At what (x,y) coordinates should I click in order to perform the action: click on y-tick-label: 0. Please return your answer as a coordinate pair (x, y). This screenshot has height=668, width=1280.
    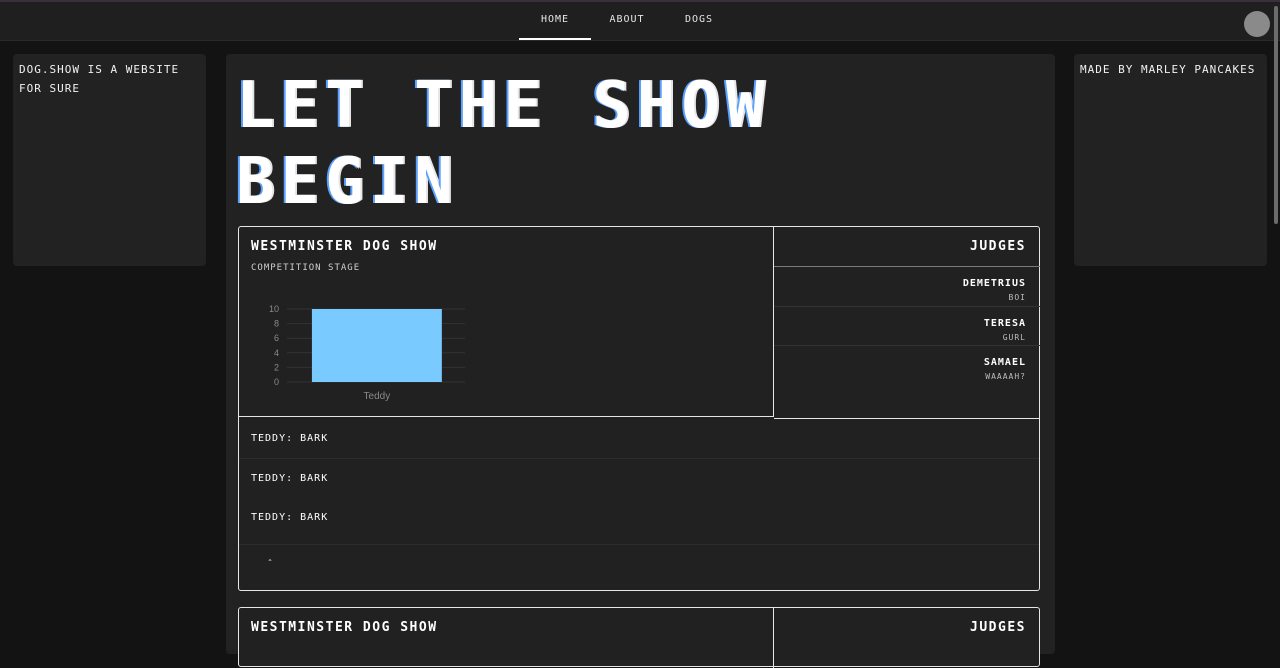
    Looking at the image, I should click on (276, 382).